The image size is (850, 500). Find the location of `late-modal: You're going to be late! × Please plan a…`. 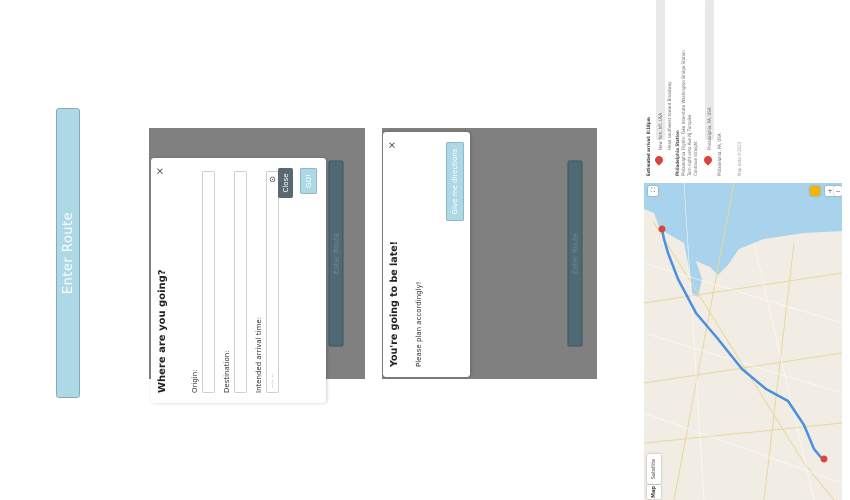

late-modal: You're going to be late! × Please plan a… is located at coordinates (426, 254).